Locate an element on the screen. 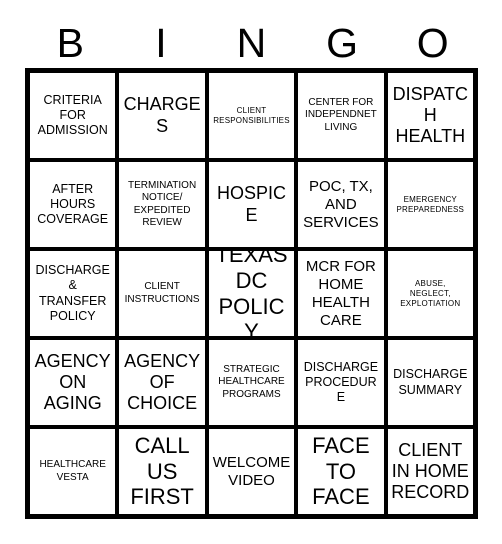 The height and width of the screenshot is (544, 502). header-letter-b: B is located at coordinates (70, 42).